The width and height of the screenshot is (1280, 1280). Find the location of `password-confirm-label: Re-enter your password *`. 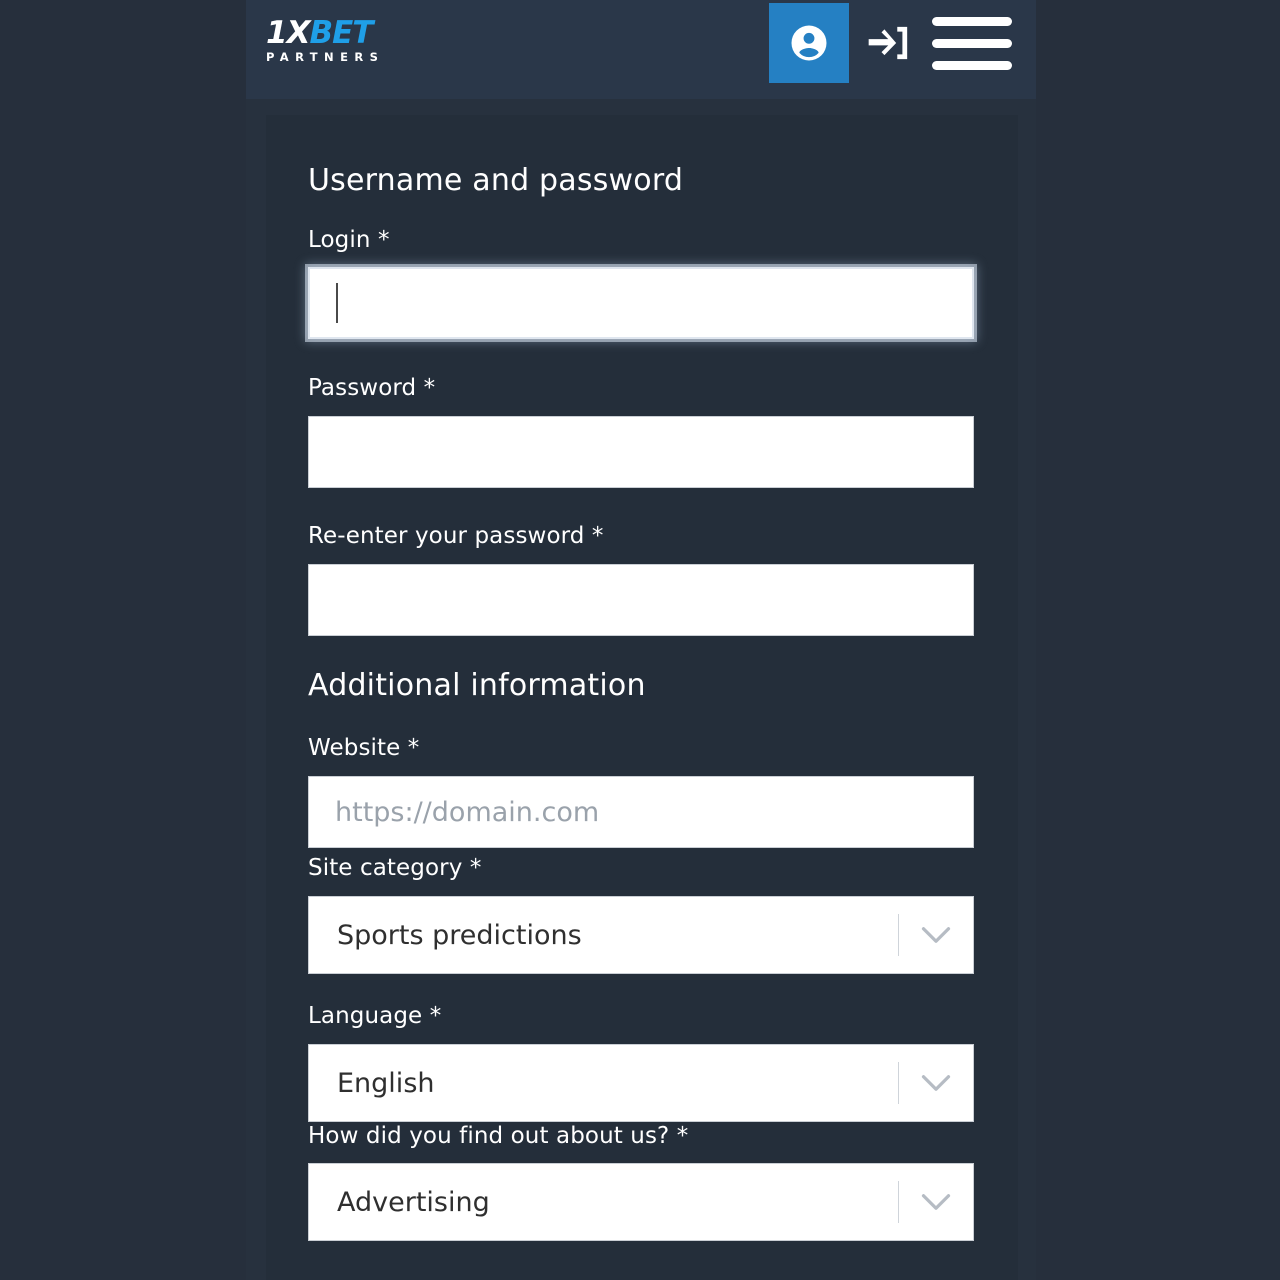

password-confirm-label: Re-enter your password * is located at coordinates (456, 536).